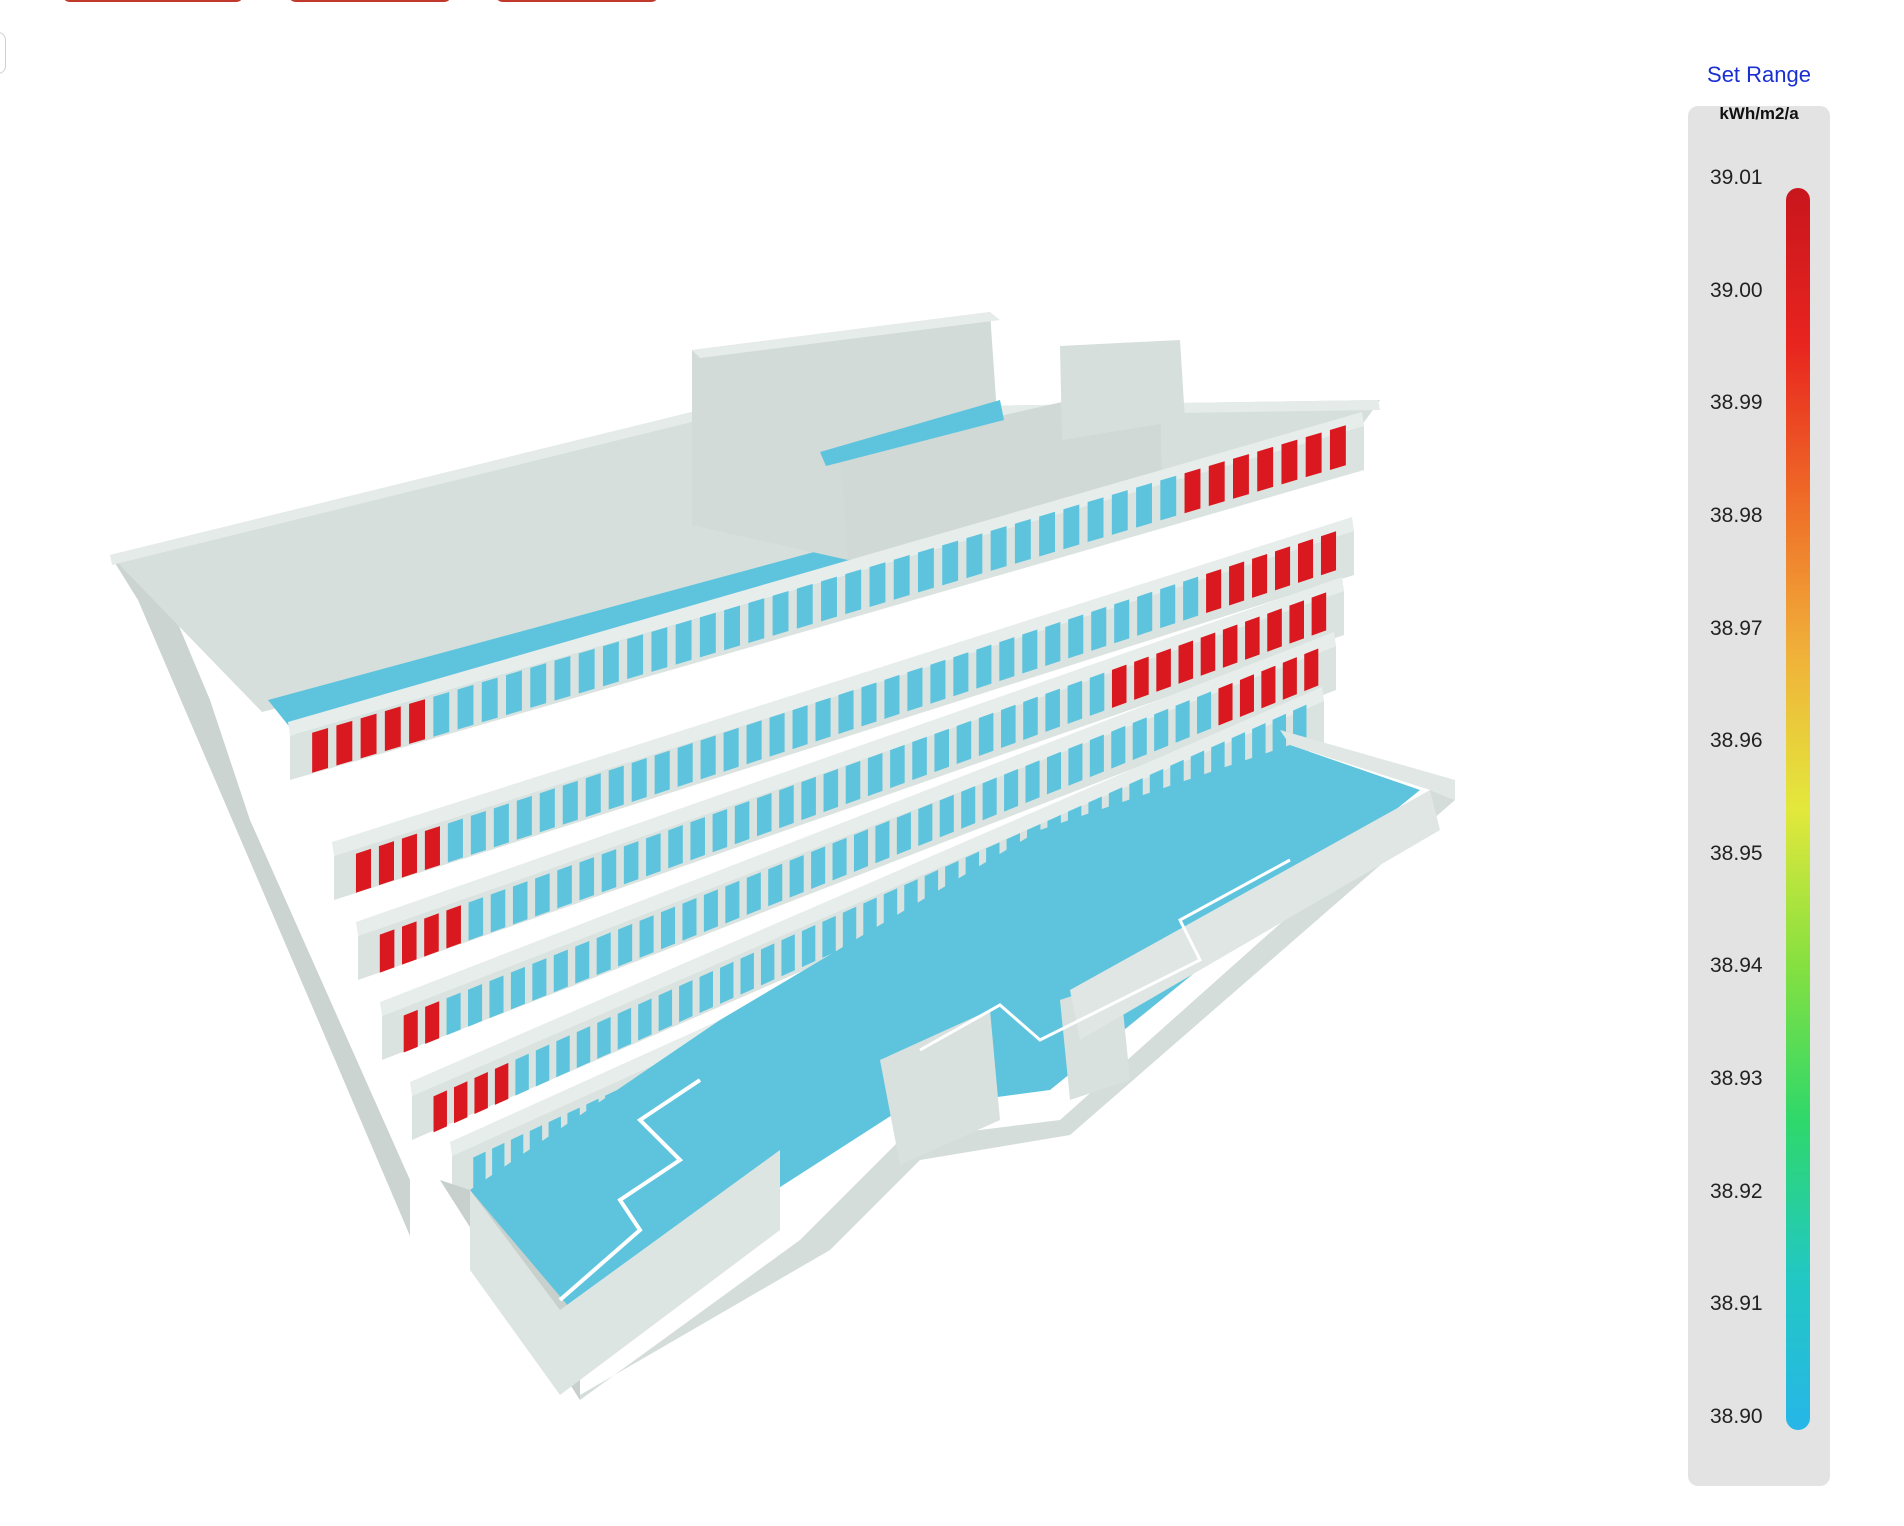 This screenshot has width=1904, height=1526. What do you see at coordinates (1736, 966) in the screenshot?
I see `legend-tick-38.94: 38.94` at bounding box center [1736, 966].